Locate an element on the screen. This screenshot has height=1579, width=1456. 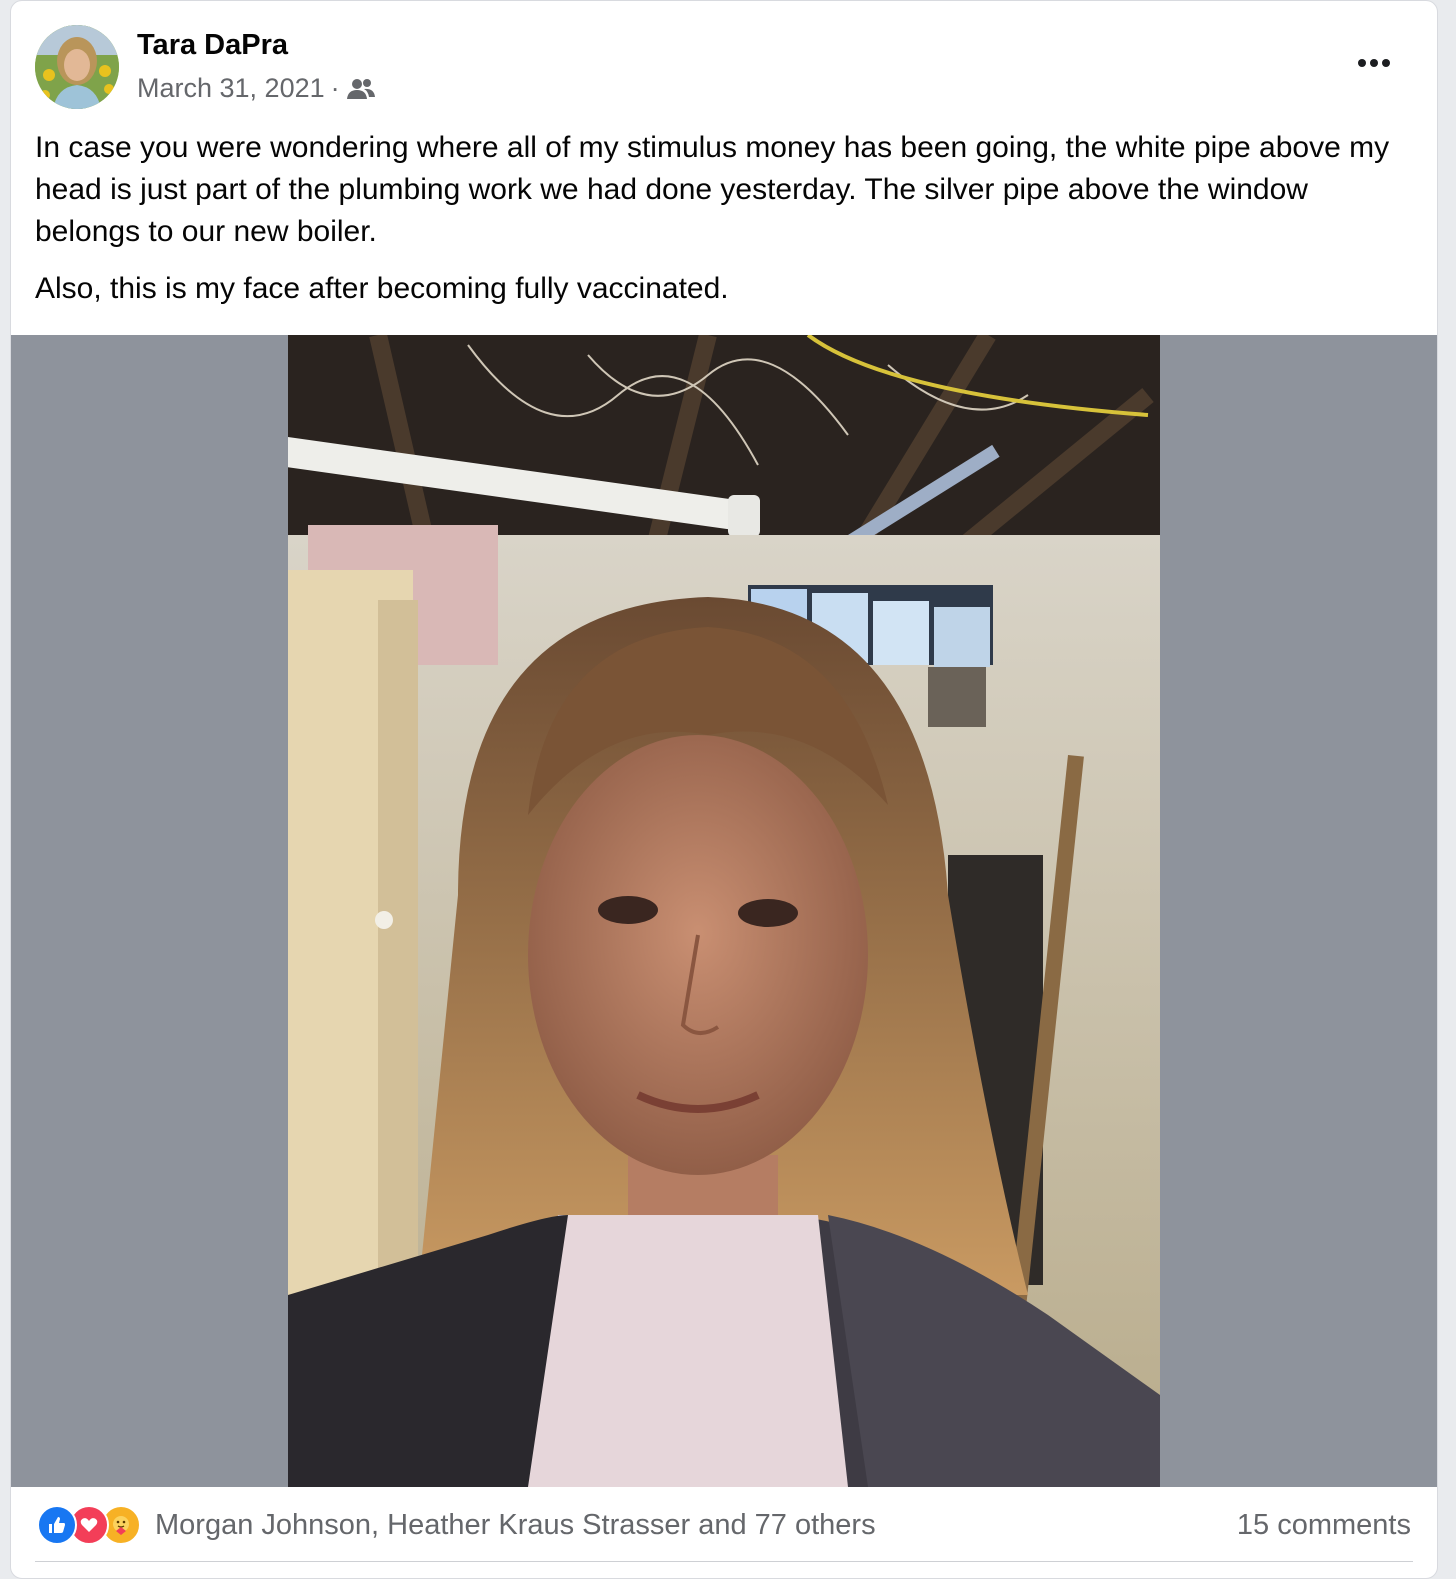
avatar-image is located at coordinates (77, 67).